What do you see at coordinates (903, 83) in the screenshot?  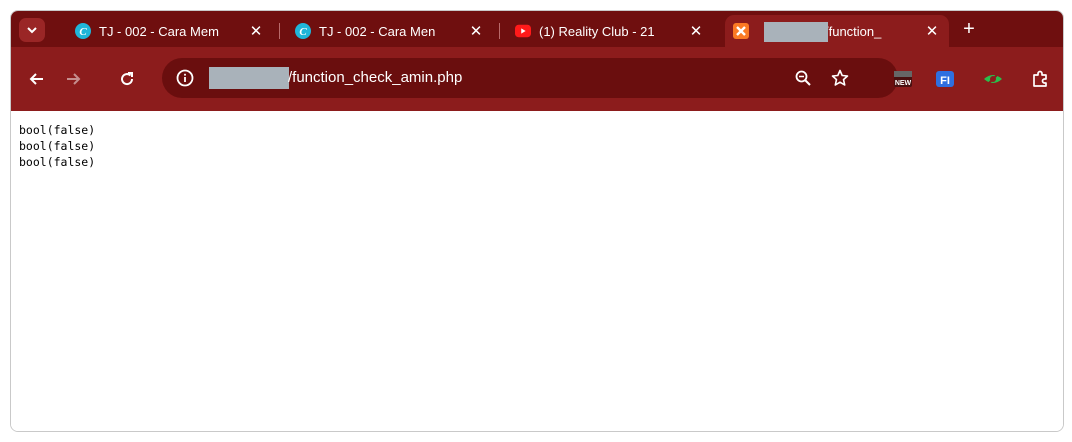 I see `svg-text: NEW` at bounding box center [903, 83].